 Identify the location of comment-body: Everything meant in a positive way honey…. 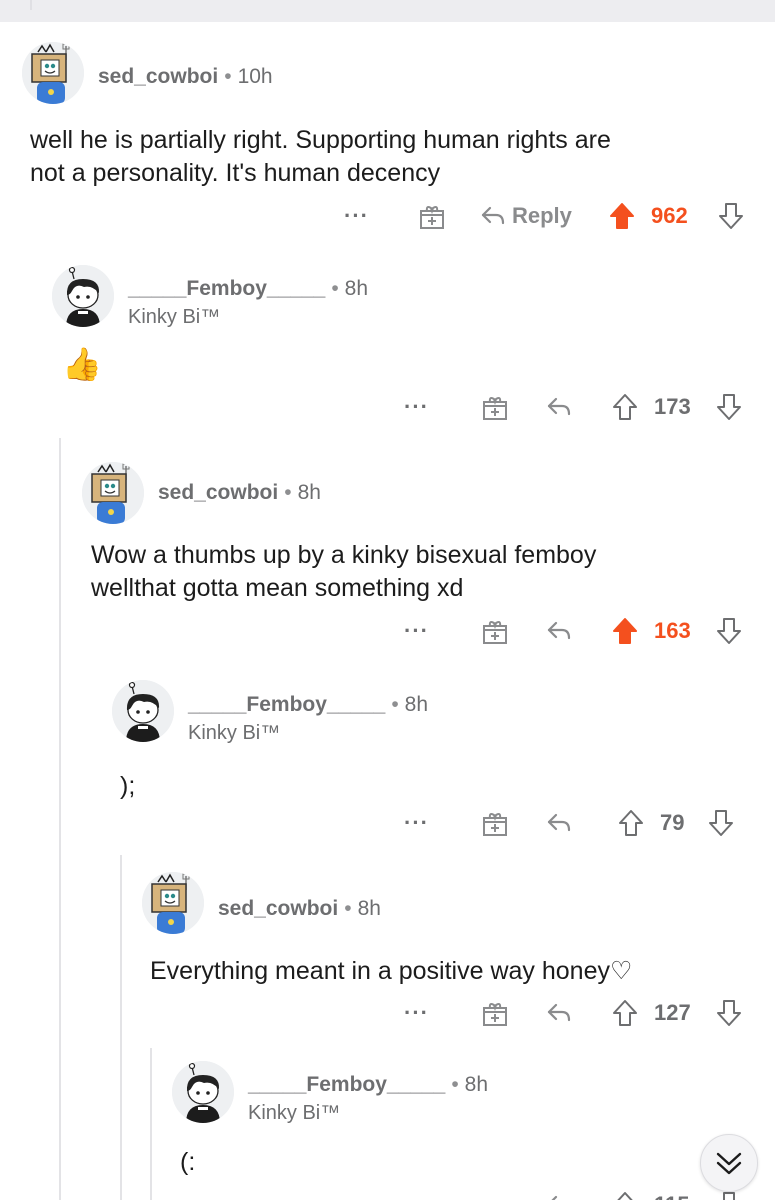
(455, 971).